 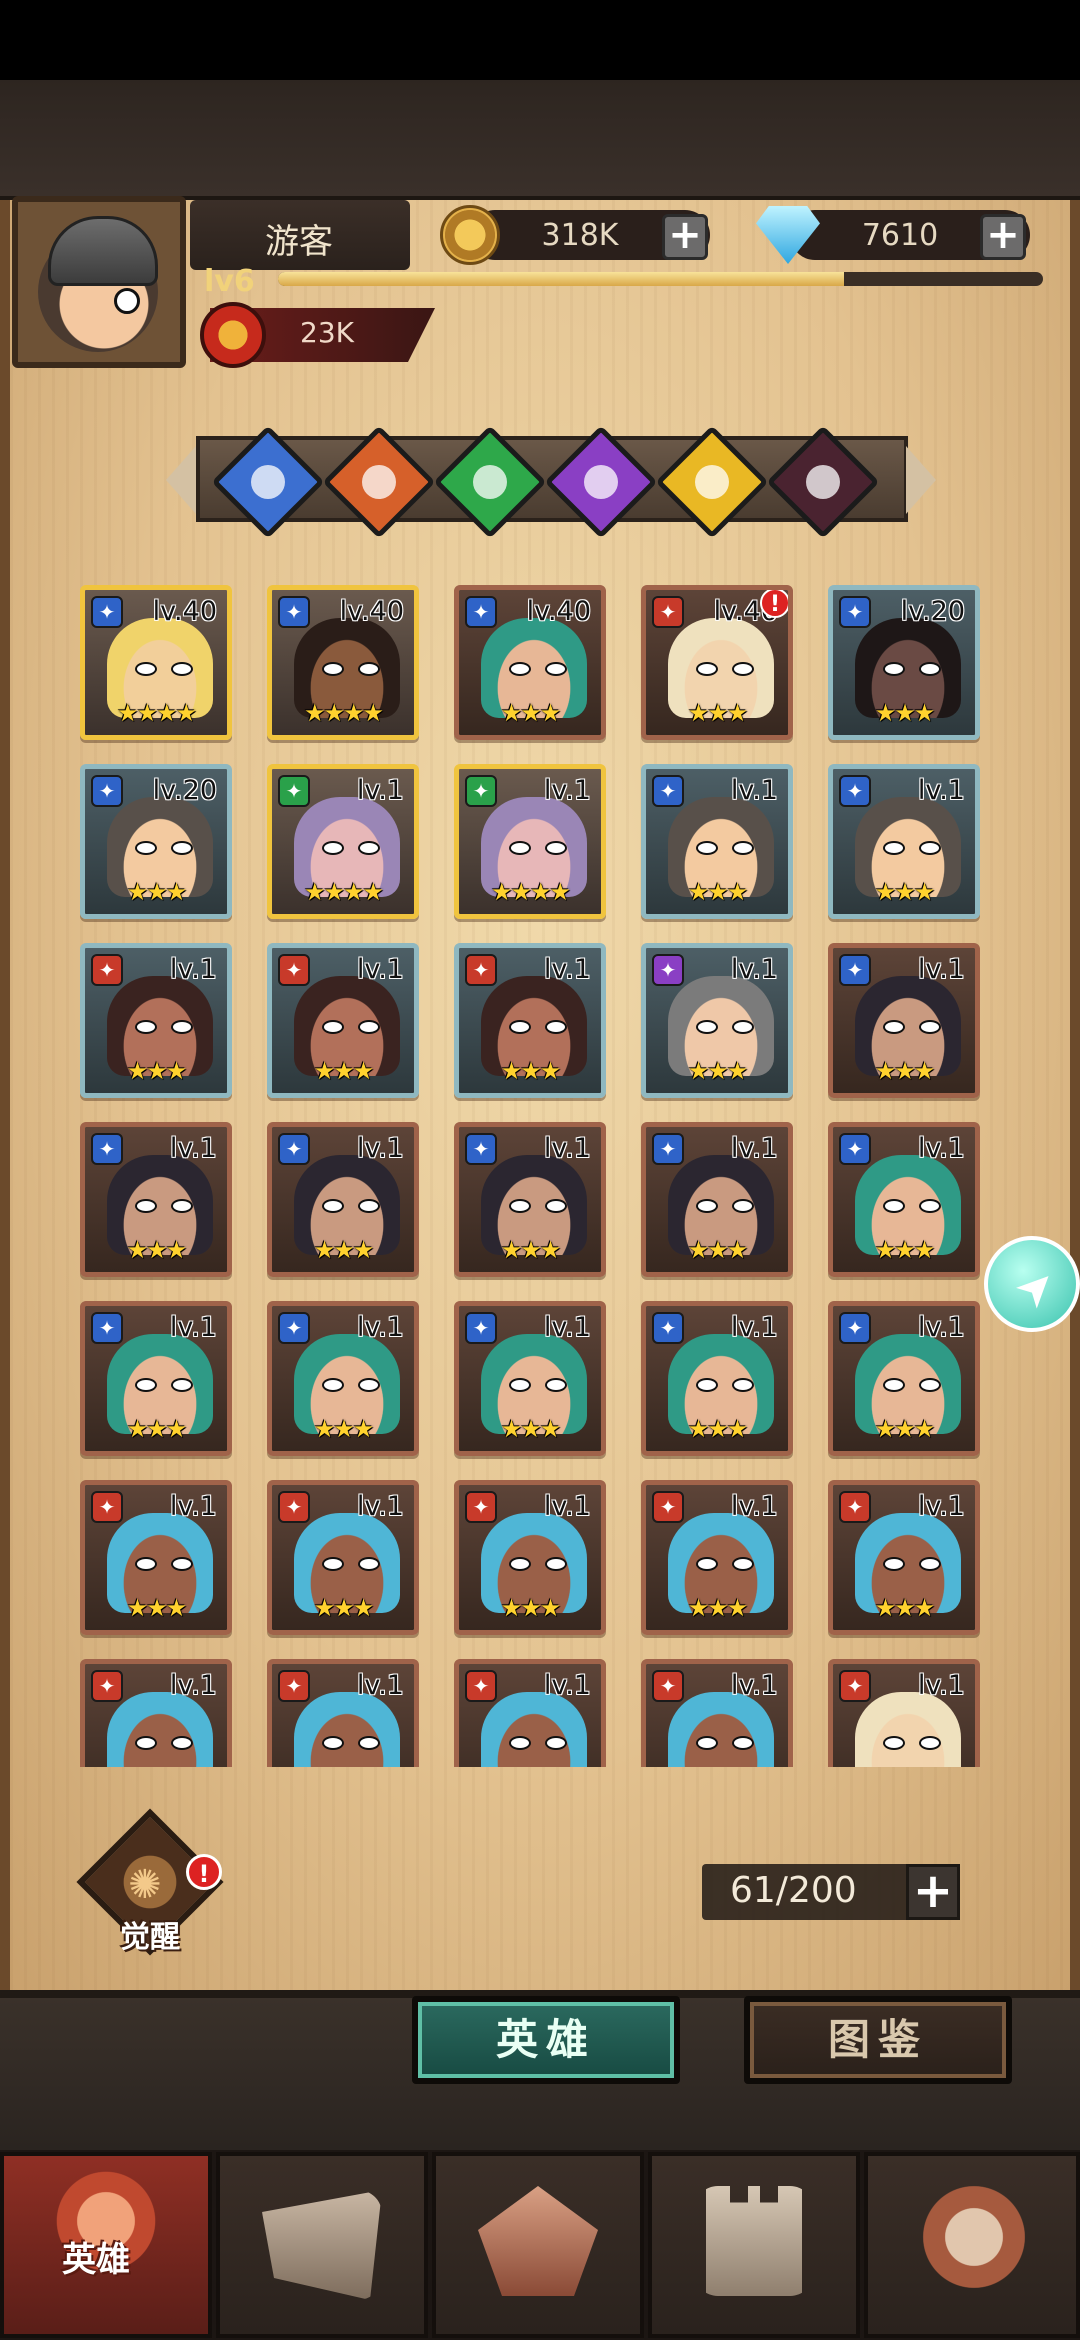 What do you see at coordinates (546, 2040) in the screenshot?
I see `tab-heroes: 英雄` at bounding box center [546, 2040].